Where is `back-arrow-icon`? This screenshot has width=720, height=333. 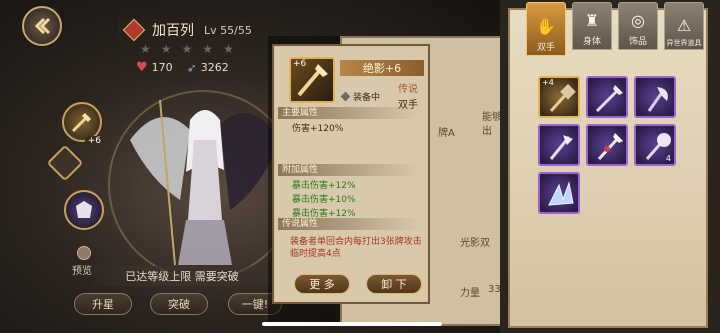
back-arrow-icon is located at coordinates (42, 26).